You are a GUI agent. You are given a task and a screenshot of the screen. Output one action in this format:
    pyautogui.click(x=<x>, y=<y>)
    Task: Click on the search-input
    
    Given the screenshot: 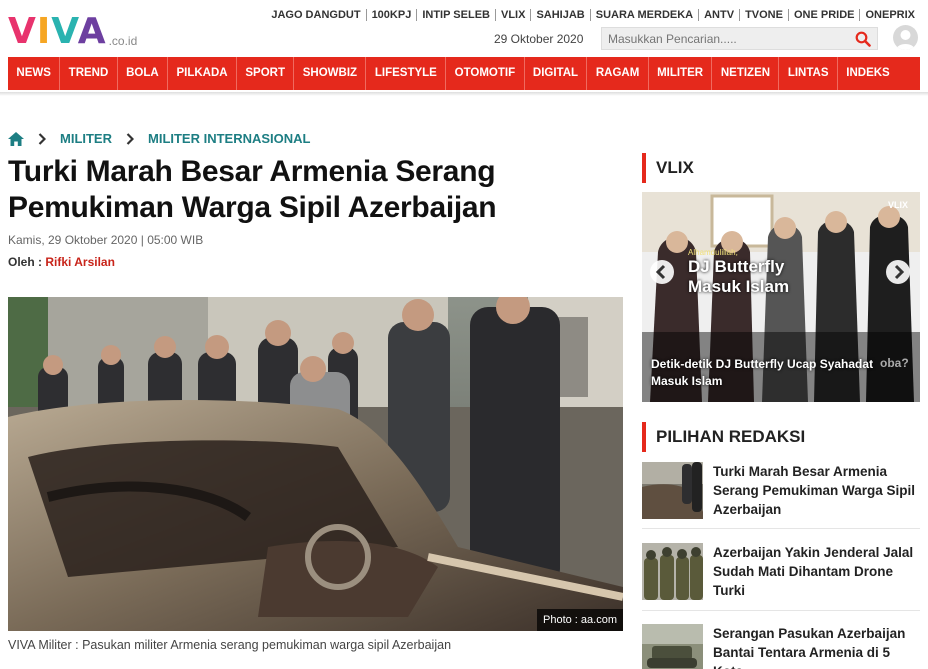 What is the action you would take?
    pyautogui.click(x=722, y=38)
    